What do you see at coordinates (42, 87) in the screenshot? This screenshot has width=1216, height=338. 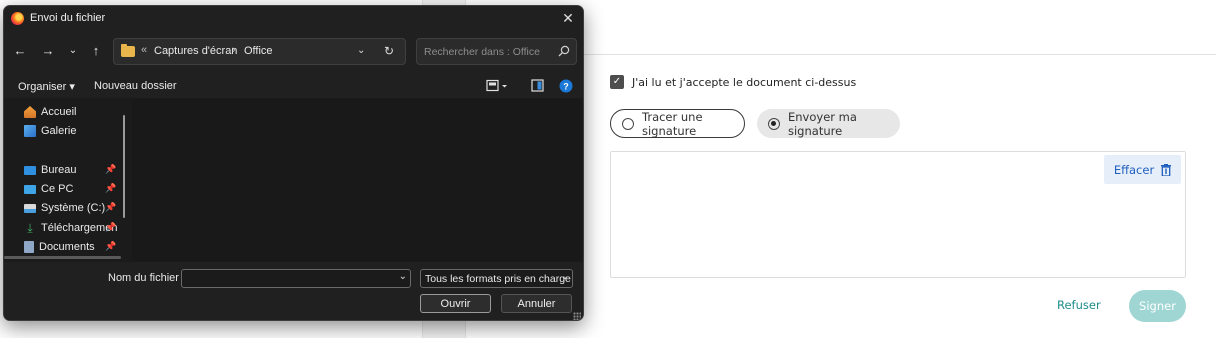 I see `organize-label: Organiser` at bounding box center [42, 87].